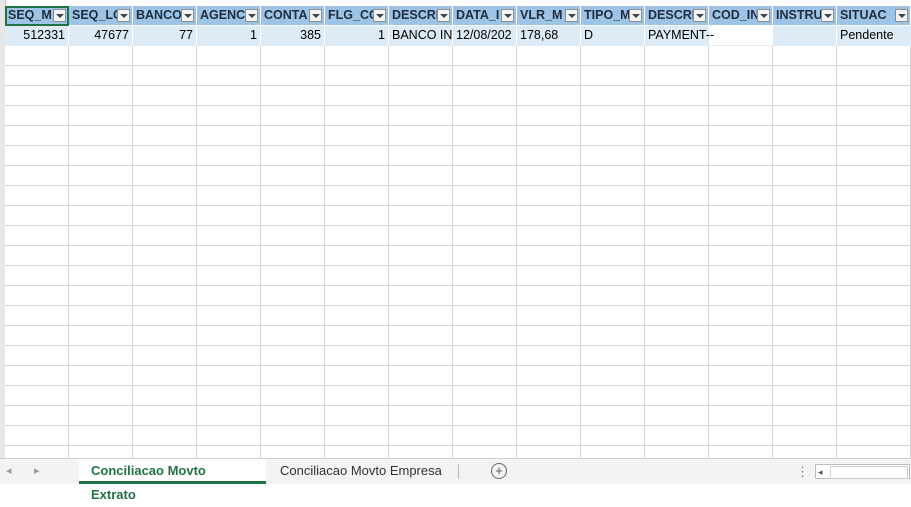 This screenshot has width=911, height=507. Describe the element at coordinates (549, 16) in the screenshot. I see `column-header: VLR_M` at that location.